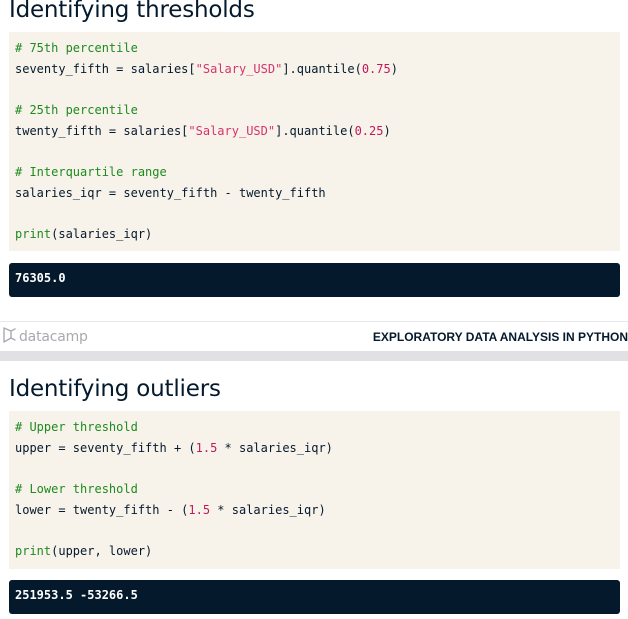 Image resolution: width=628 pixels, height=619 pixels. What do you see at coordinates (115, 389) in the screenshot?
I see `slide-title-outliers: Identifying outliers` at bounding box center [115, 389].